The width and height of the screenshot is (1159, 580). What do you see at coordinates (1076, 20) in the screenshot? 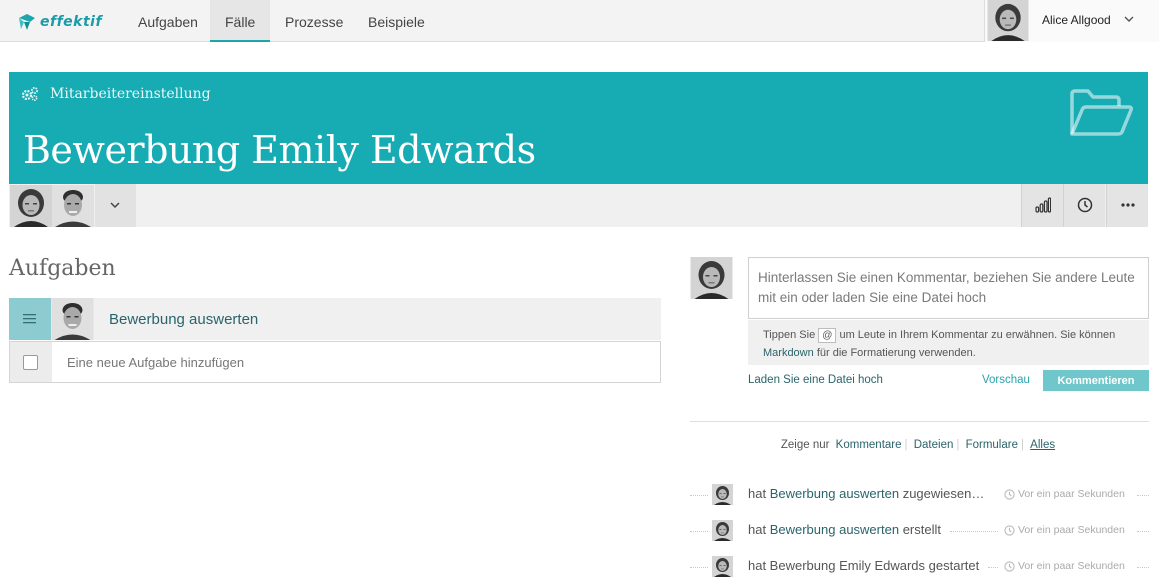
I see `user-name: Alice Allgood` at bounding box center [1076, 20].